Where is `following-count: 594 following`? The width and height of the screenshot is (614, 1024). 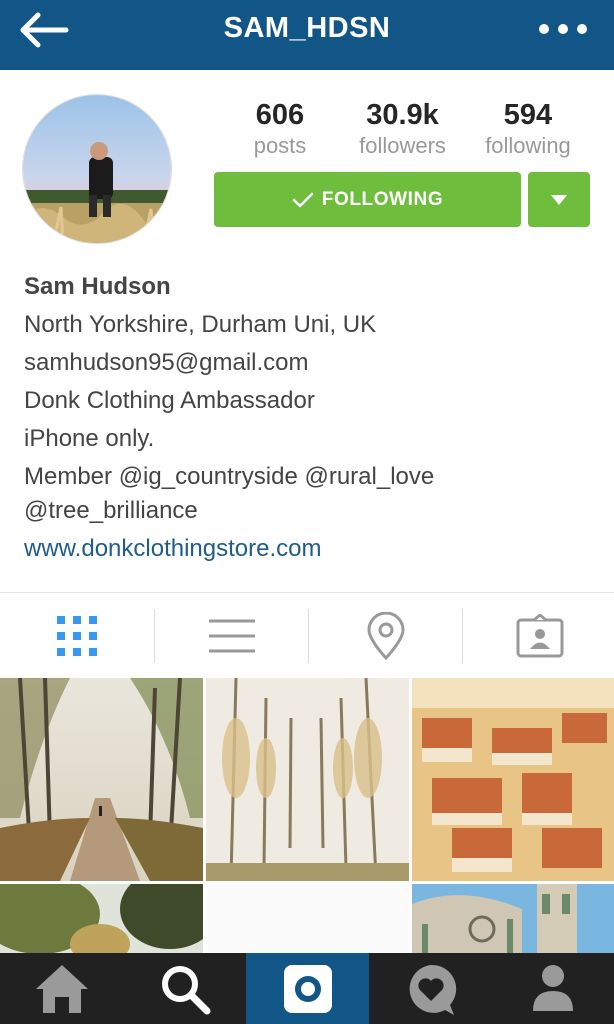
following-count: 594 following is located at coordinates (528, 129).